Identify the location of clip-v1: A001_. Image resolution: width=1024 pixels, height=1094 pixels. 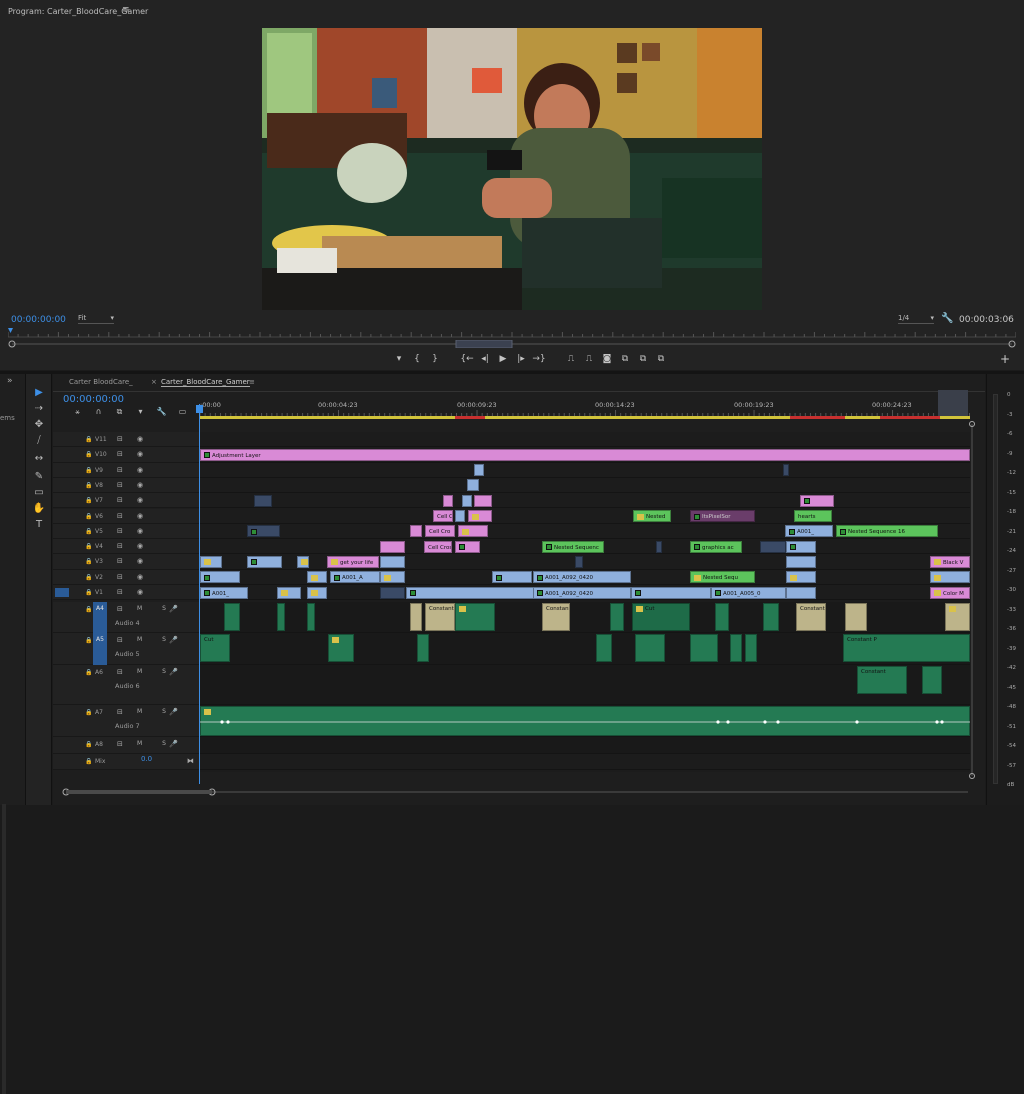
(224, 592).